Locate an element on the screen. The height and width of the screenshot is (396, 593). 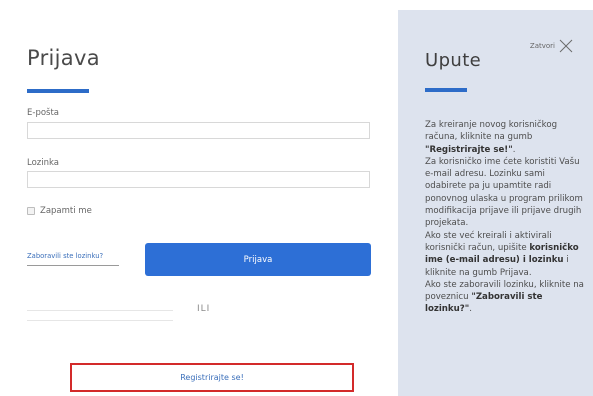
close-icon is located at coordinates (566, 46).